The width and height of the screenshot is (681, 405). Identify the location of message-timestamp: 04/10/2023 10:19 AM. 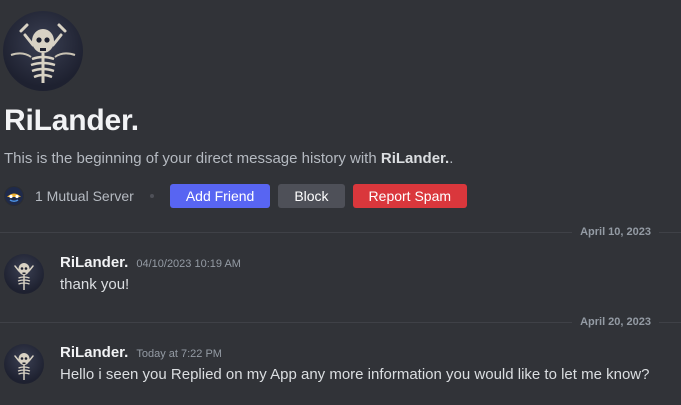
(188, 264).